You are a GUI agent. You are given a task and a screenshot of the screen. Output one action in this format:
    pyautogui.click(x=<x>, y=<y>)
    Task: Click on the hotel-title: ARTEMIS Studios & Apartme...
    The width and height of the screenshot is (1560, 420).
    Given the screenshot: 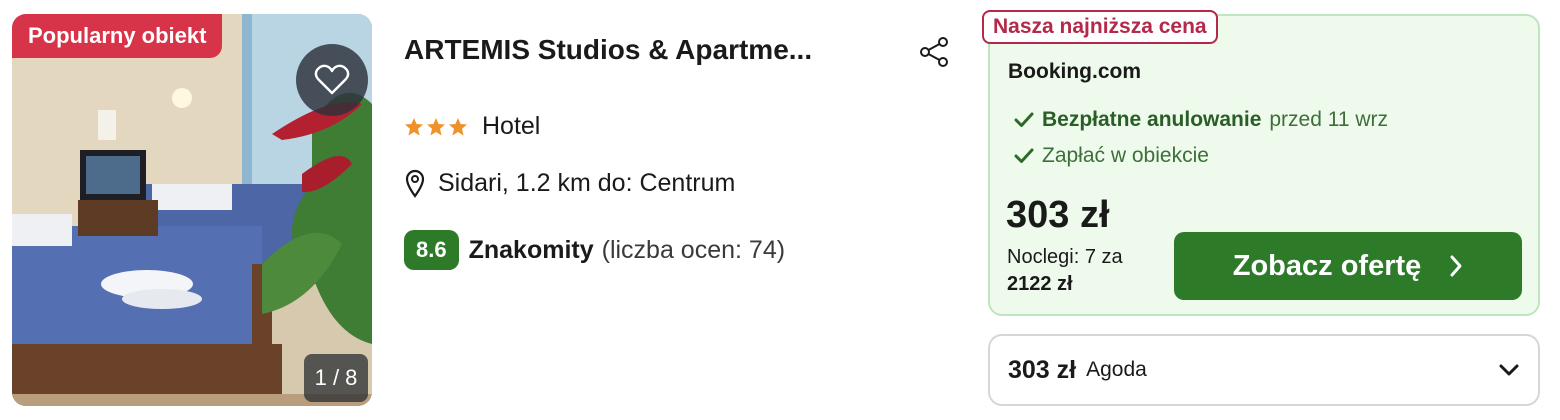 What is the action you would take?
    pyautogui.click(x=649, y=50)
    